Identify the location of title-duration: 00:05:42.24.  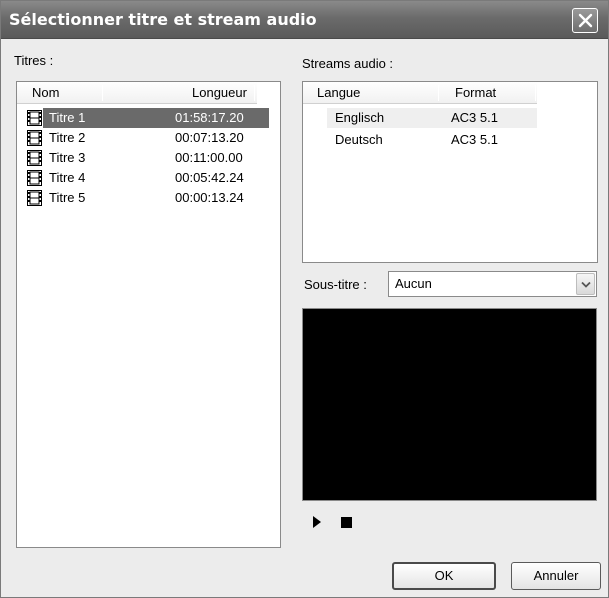
(209, 177).